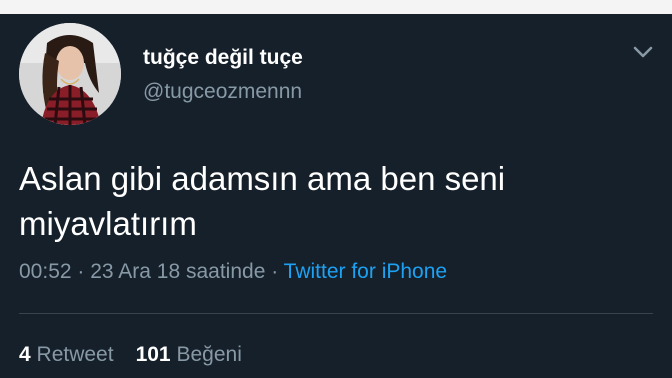  Describe the element at coordinates (209, 354) in the screenshot. I see `like-label: Beğeni` at that location.